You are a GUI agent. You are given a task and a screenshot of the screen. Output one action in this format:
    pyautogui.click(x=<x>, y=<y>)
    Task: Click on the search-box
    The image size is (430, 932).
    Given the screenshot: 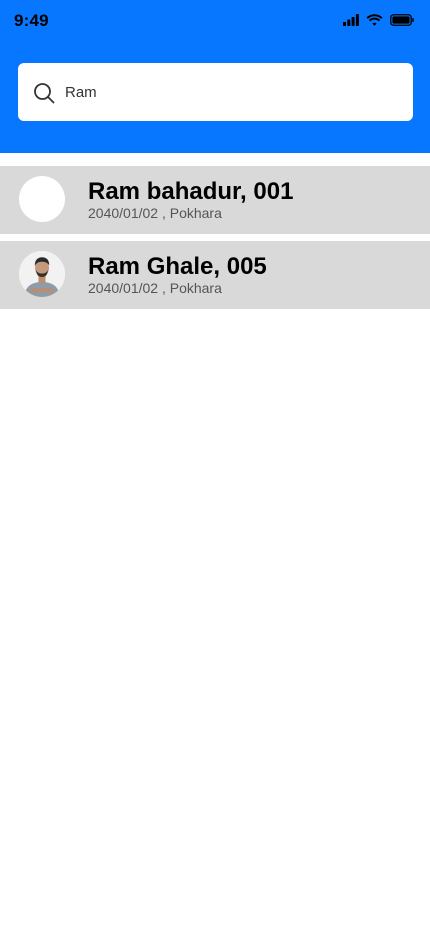 What is the action you would take?
    pyautogui.click(x=215, y=92)
    